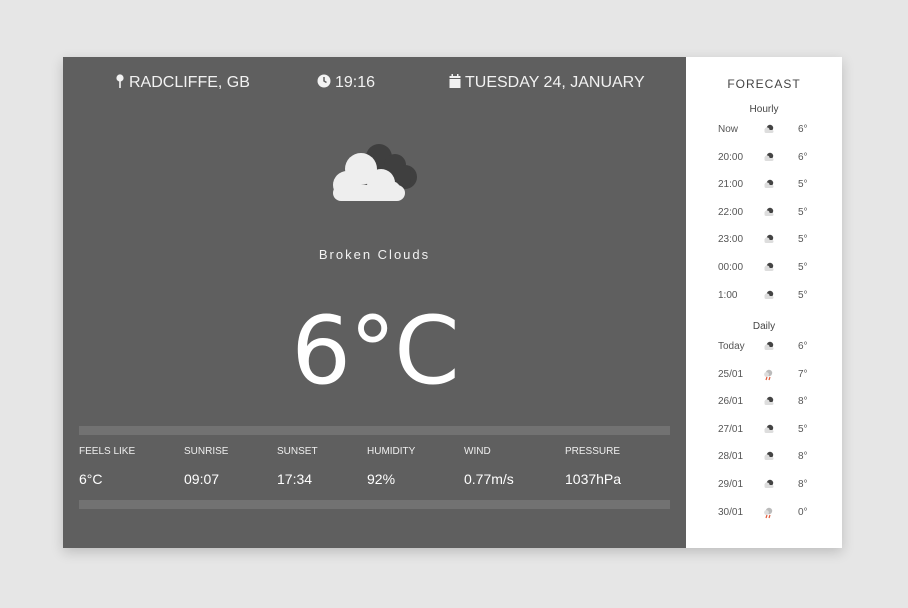  Describe the element at coordinates (391, 451) in the screenshot. I see `stat-label: HUMIDITY` at that location.